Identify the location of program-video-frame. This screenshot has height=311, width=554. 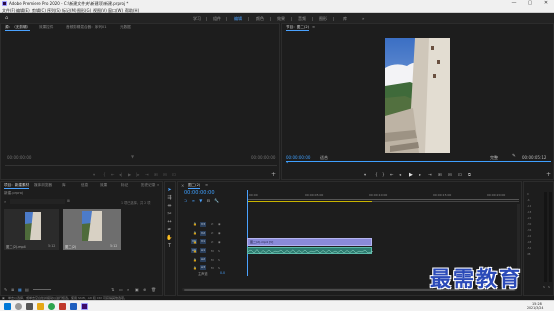
(417, 95).